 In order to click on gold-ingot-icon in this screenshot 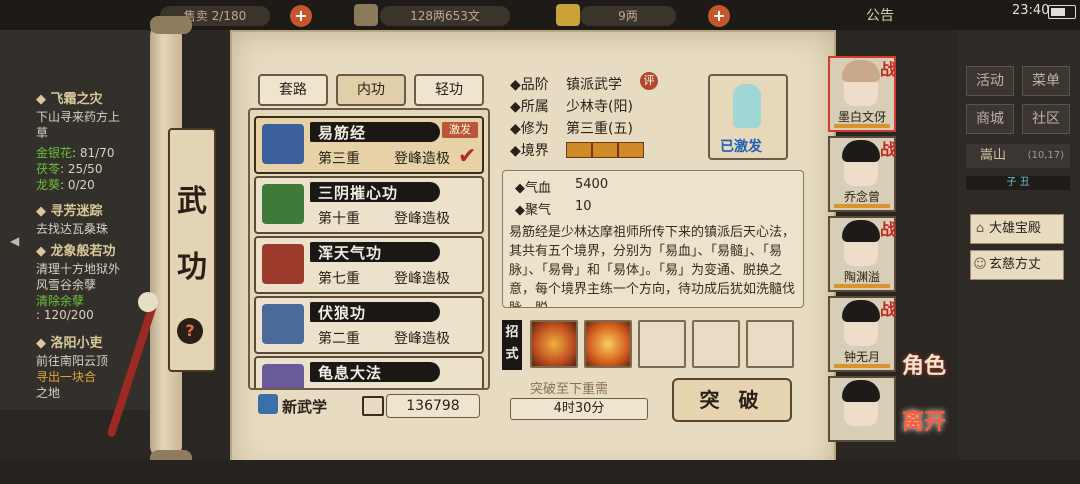, I will do `click(568, 15)`.